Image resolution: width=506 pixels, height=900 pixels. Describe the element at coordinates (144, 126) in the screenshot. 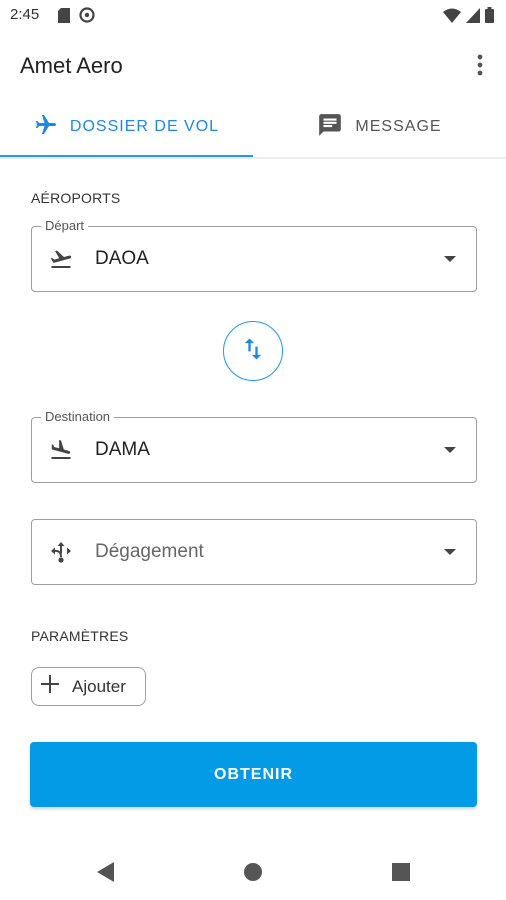

I see `tab-label: DOSSIER DE VOL` at that location.